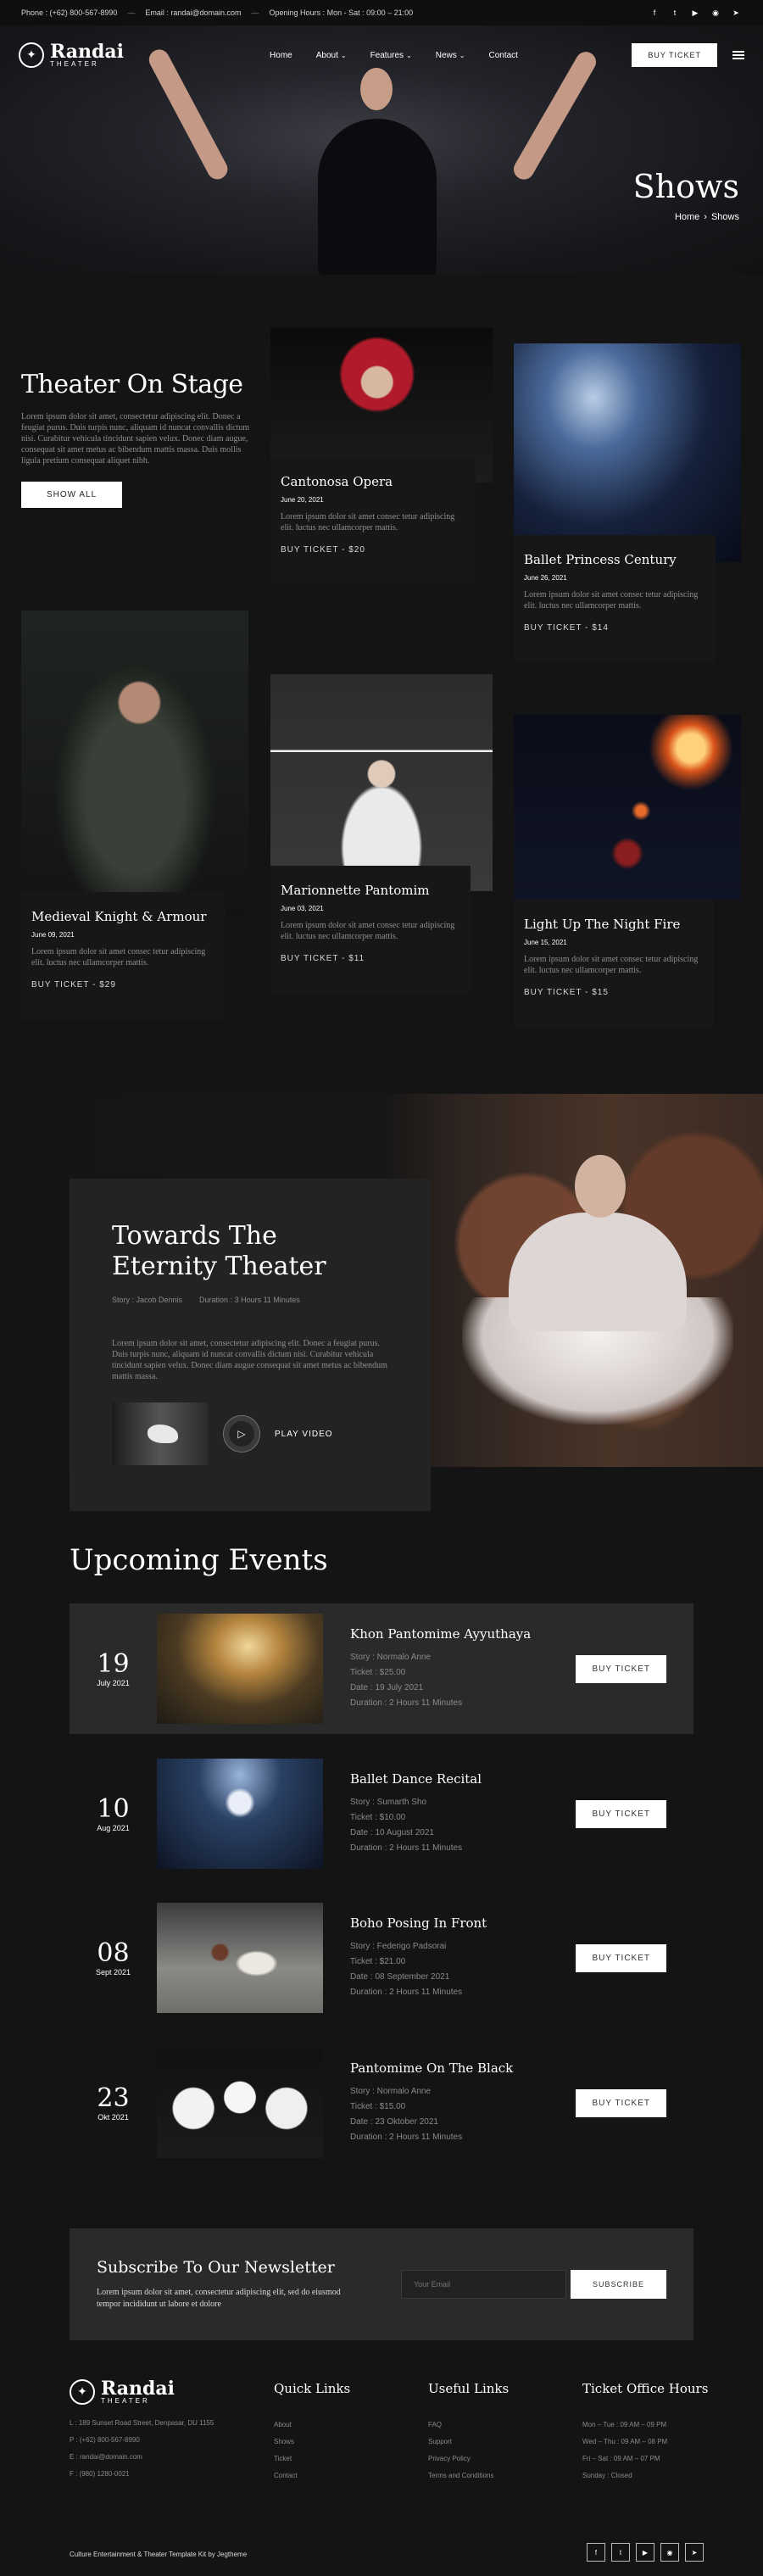 The width and height of the screenshot is (763, 2576). I want to click on video-thumbnail, so click(160, 1433).